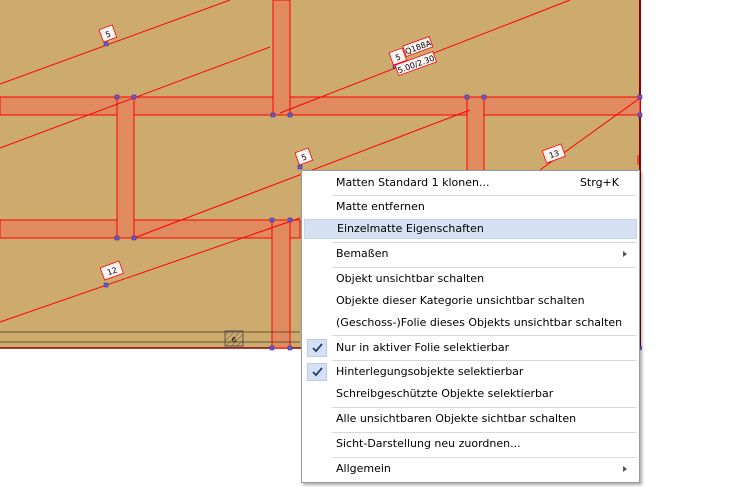  What do you see at coordinates (599, 182) in the screenshot?
I see `menu-item-shortcut: Strg+K` at bounding box center [599, 182].